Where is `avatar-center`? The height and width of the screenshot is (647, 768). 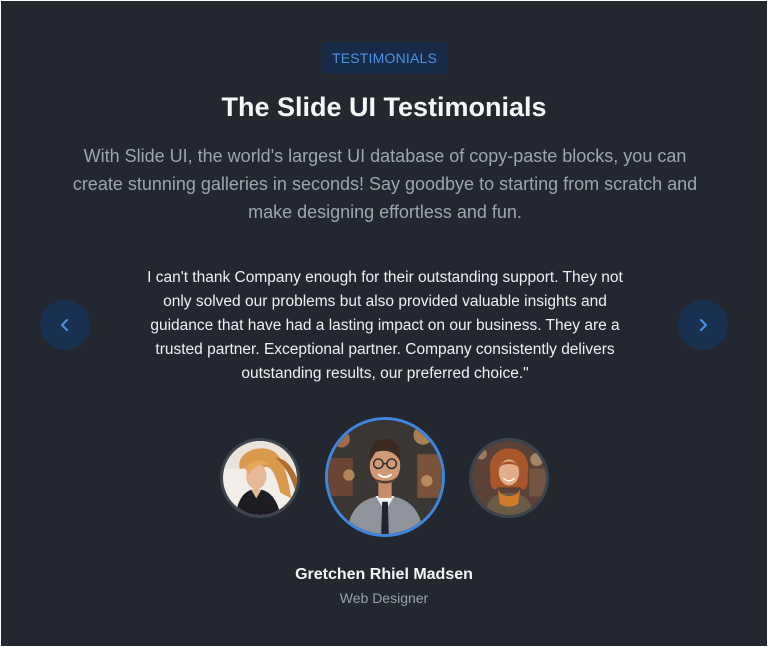 avatar-center is located at coordinates (385, 477).